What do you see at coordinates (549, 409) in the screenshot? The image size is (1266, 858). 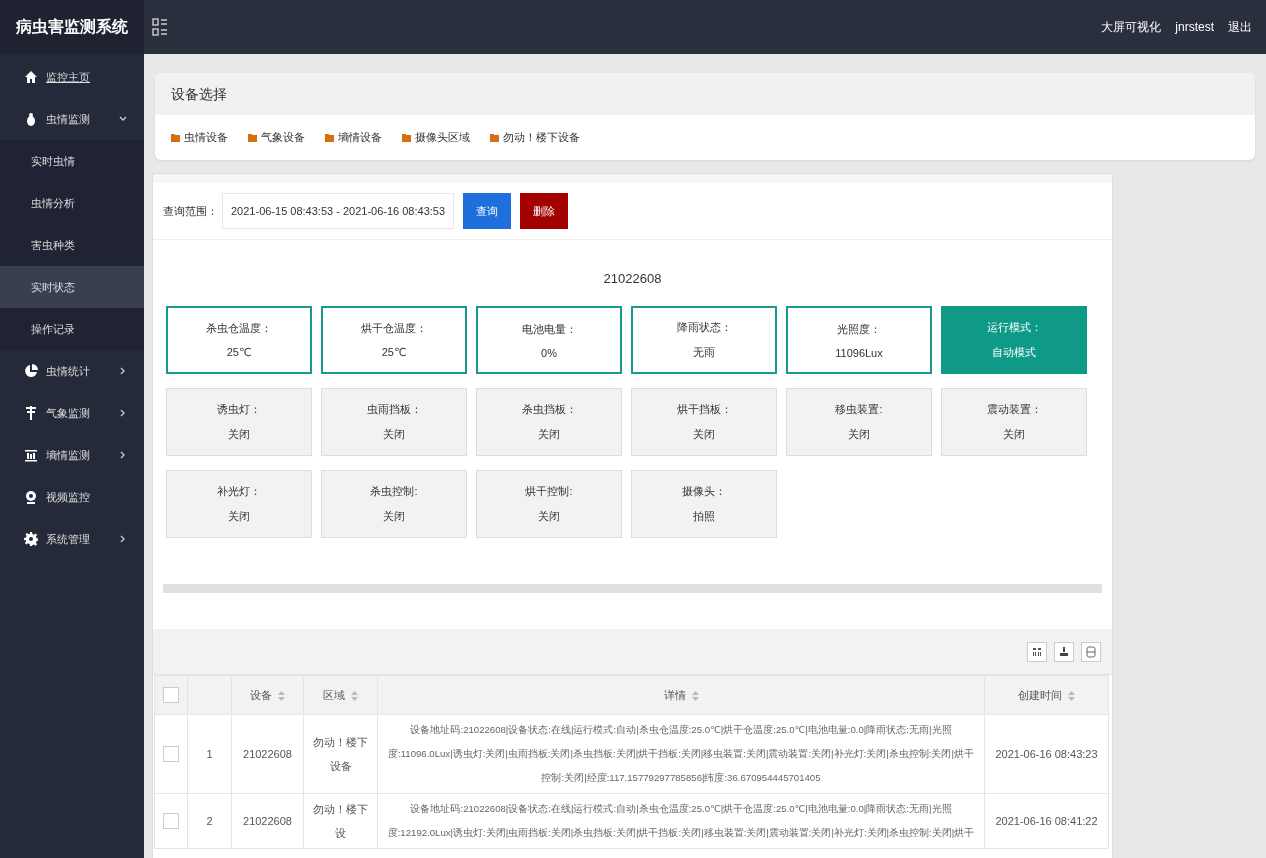 I see `status-label: 杀虫挡板：` at bounding box center [549, 409].